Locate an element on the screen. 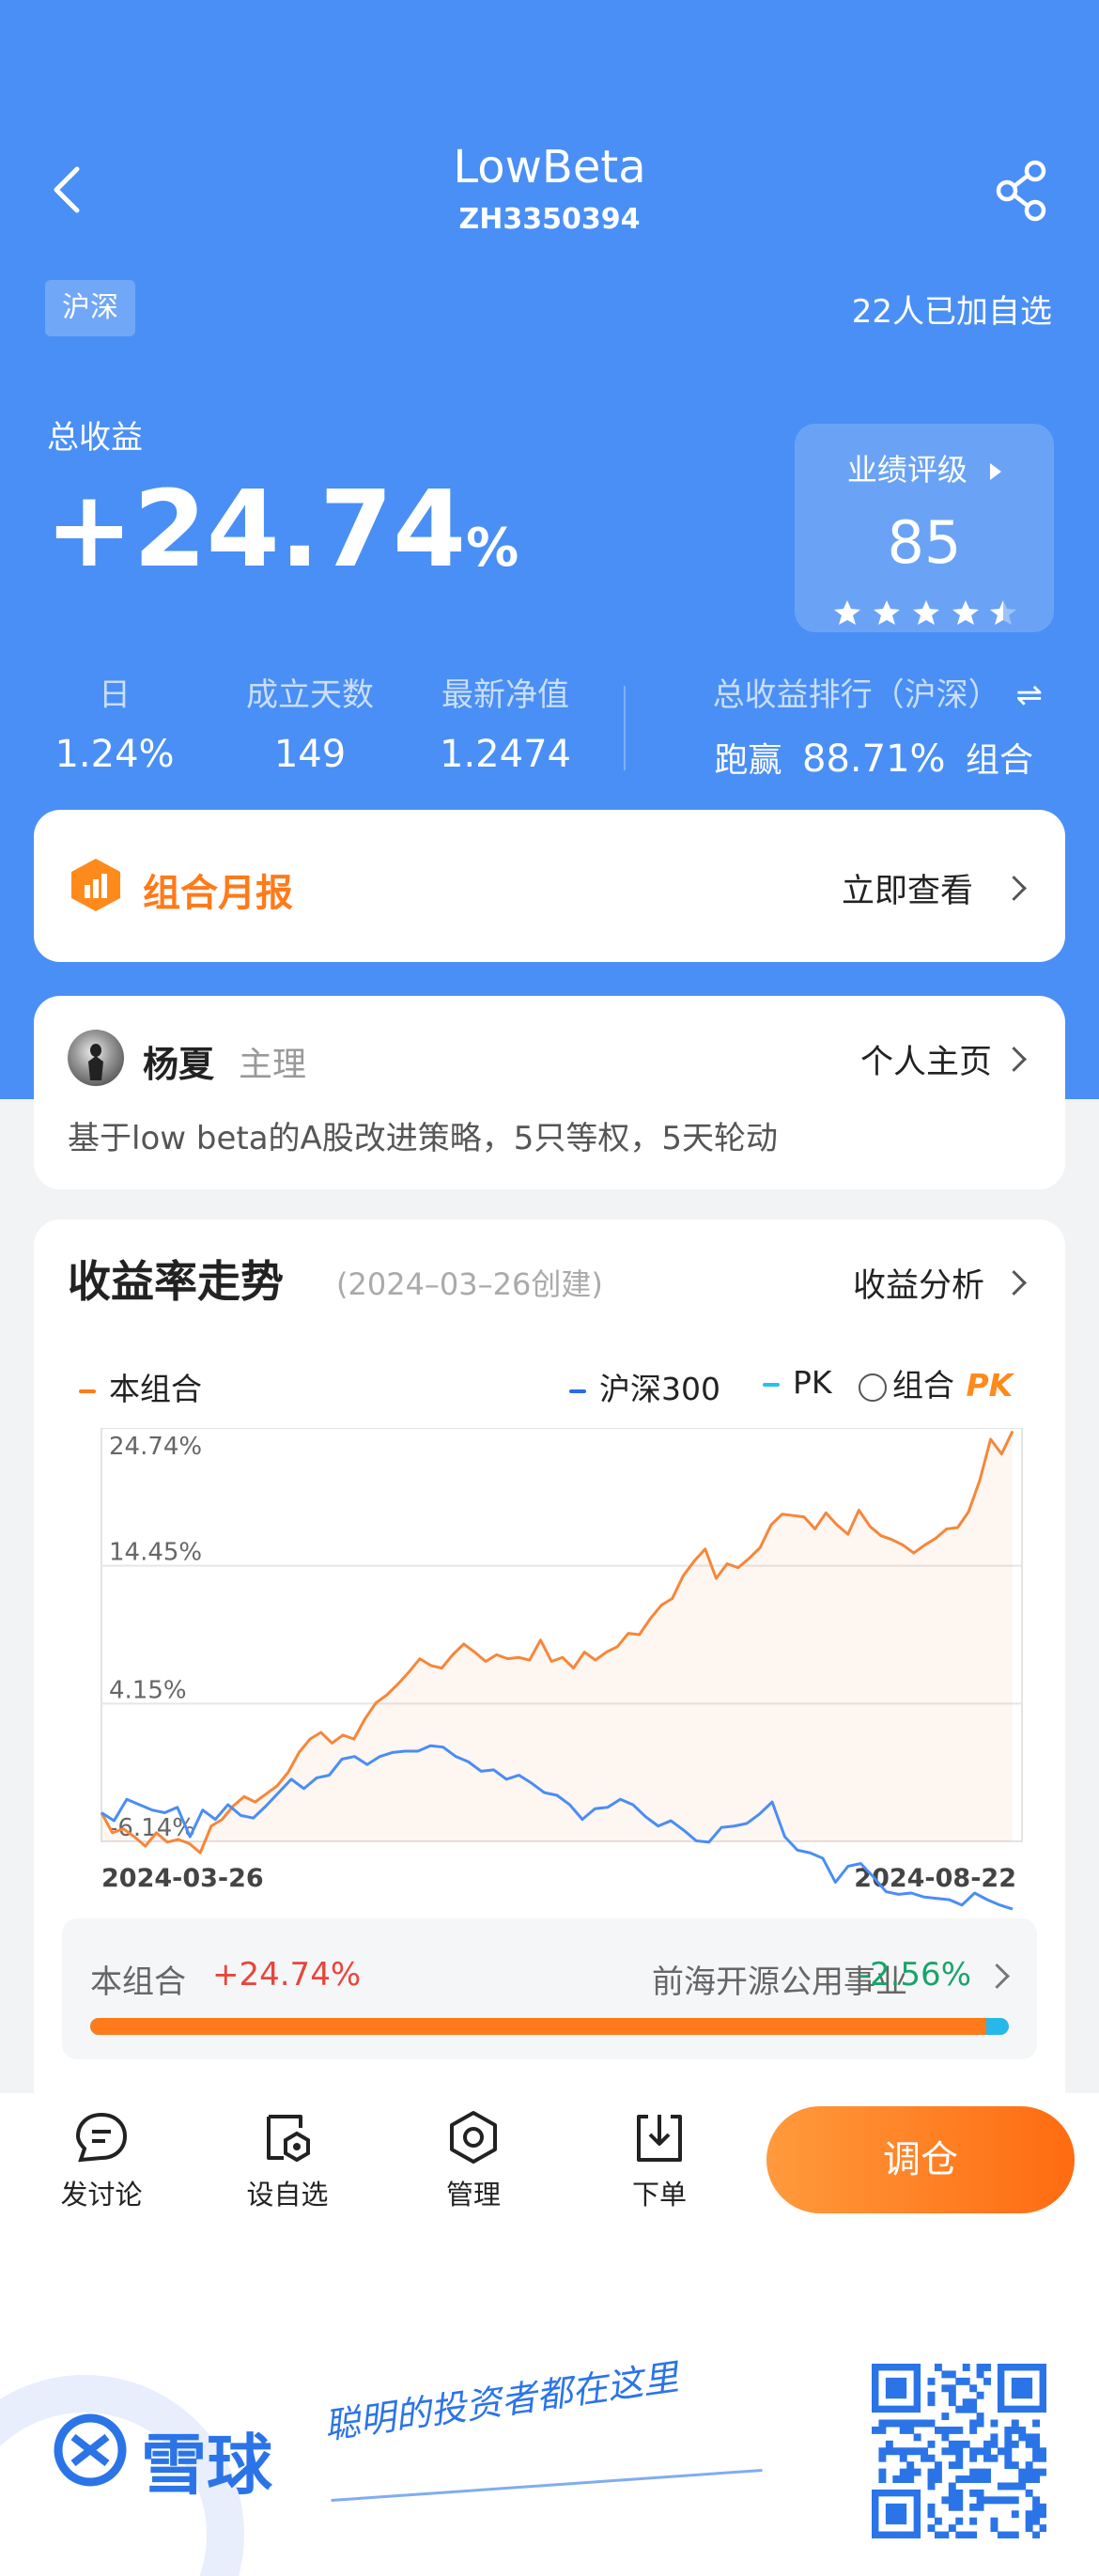  order-label: 下单 is located at coordinates (659, 2195).